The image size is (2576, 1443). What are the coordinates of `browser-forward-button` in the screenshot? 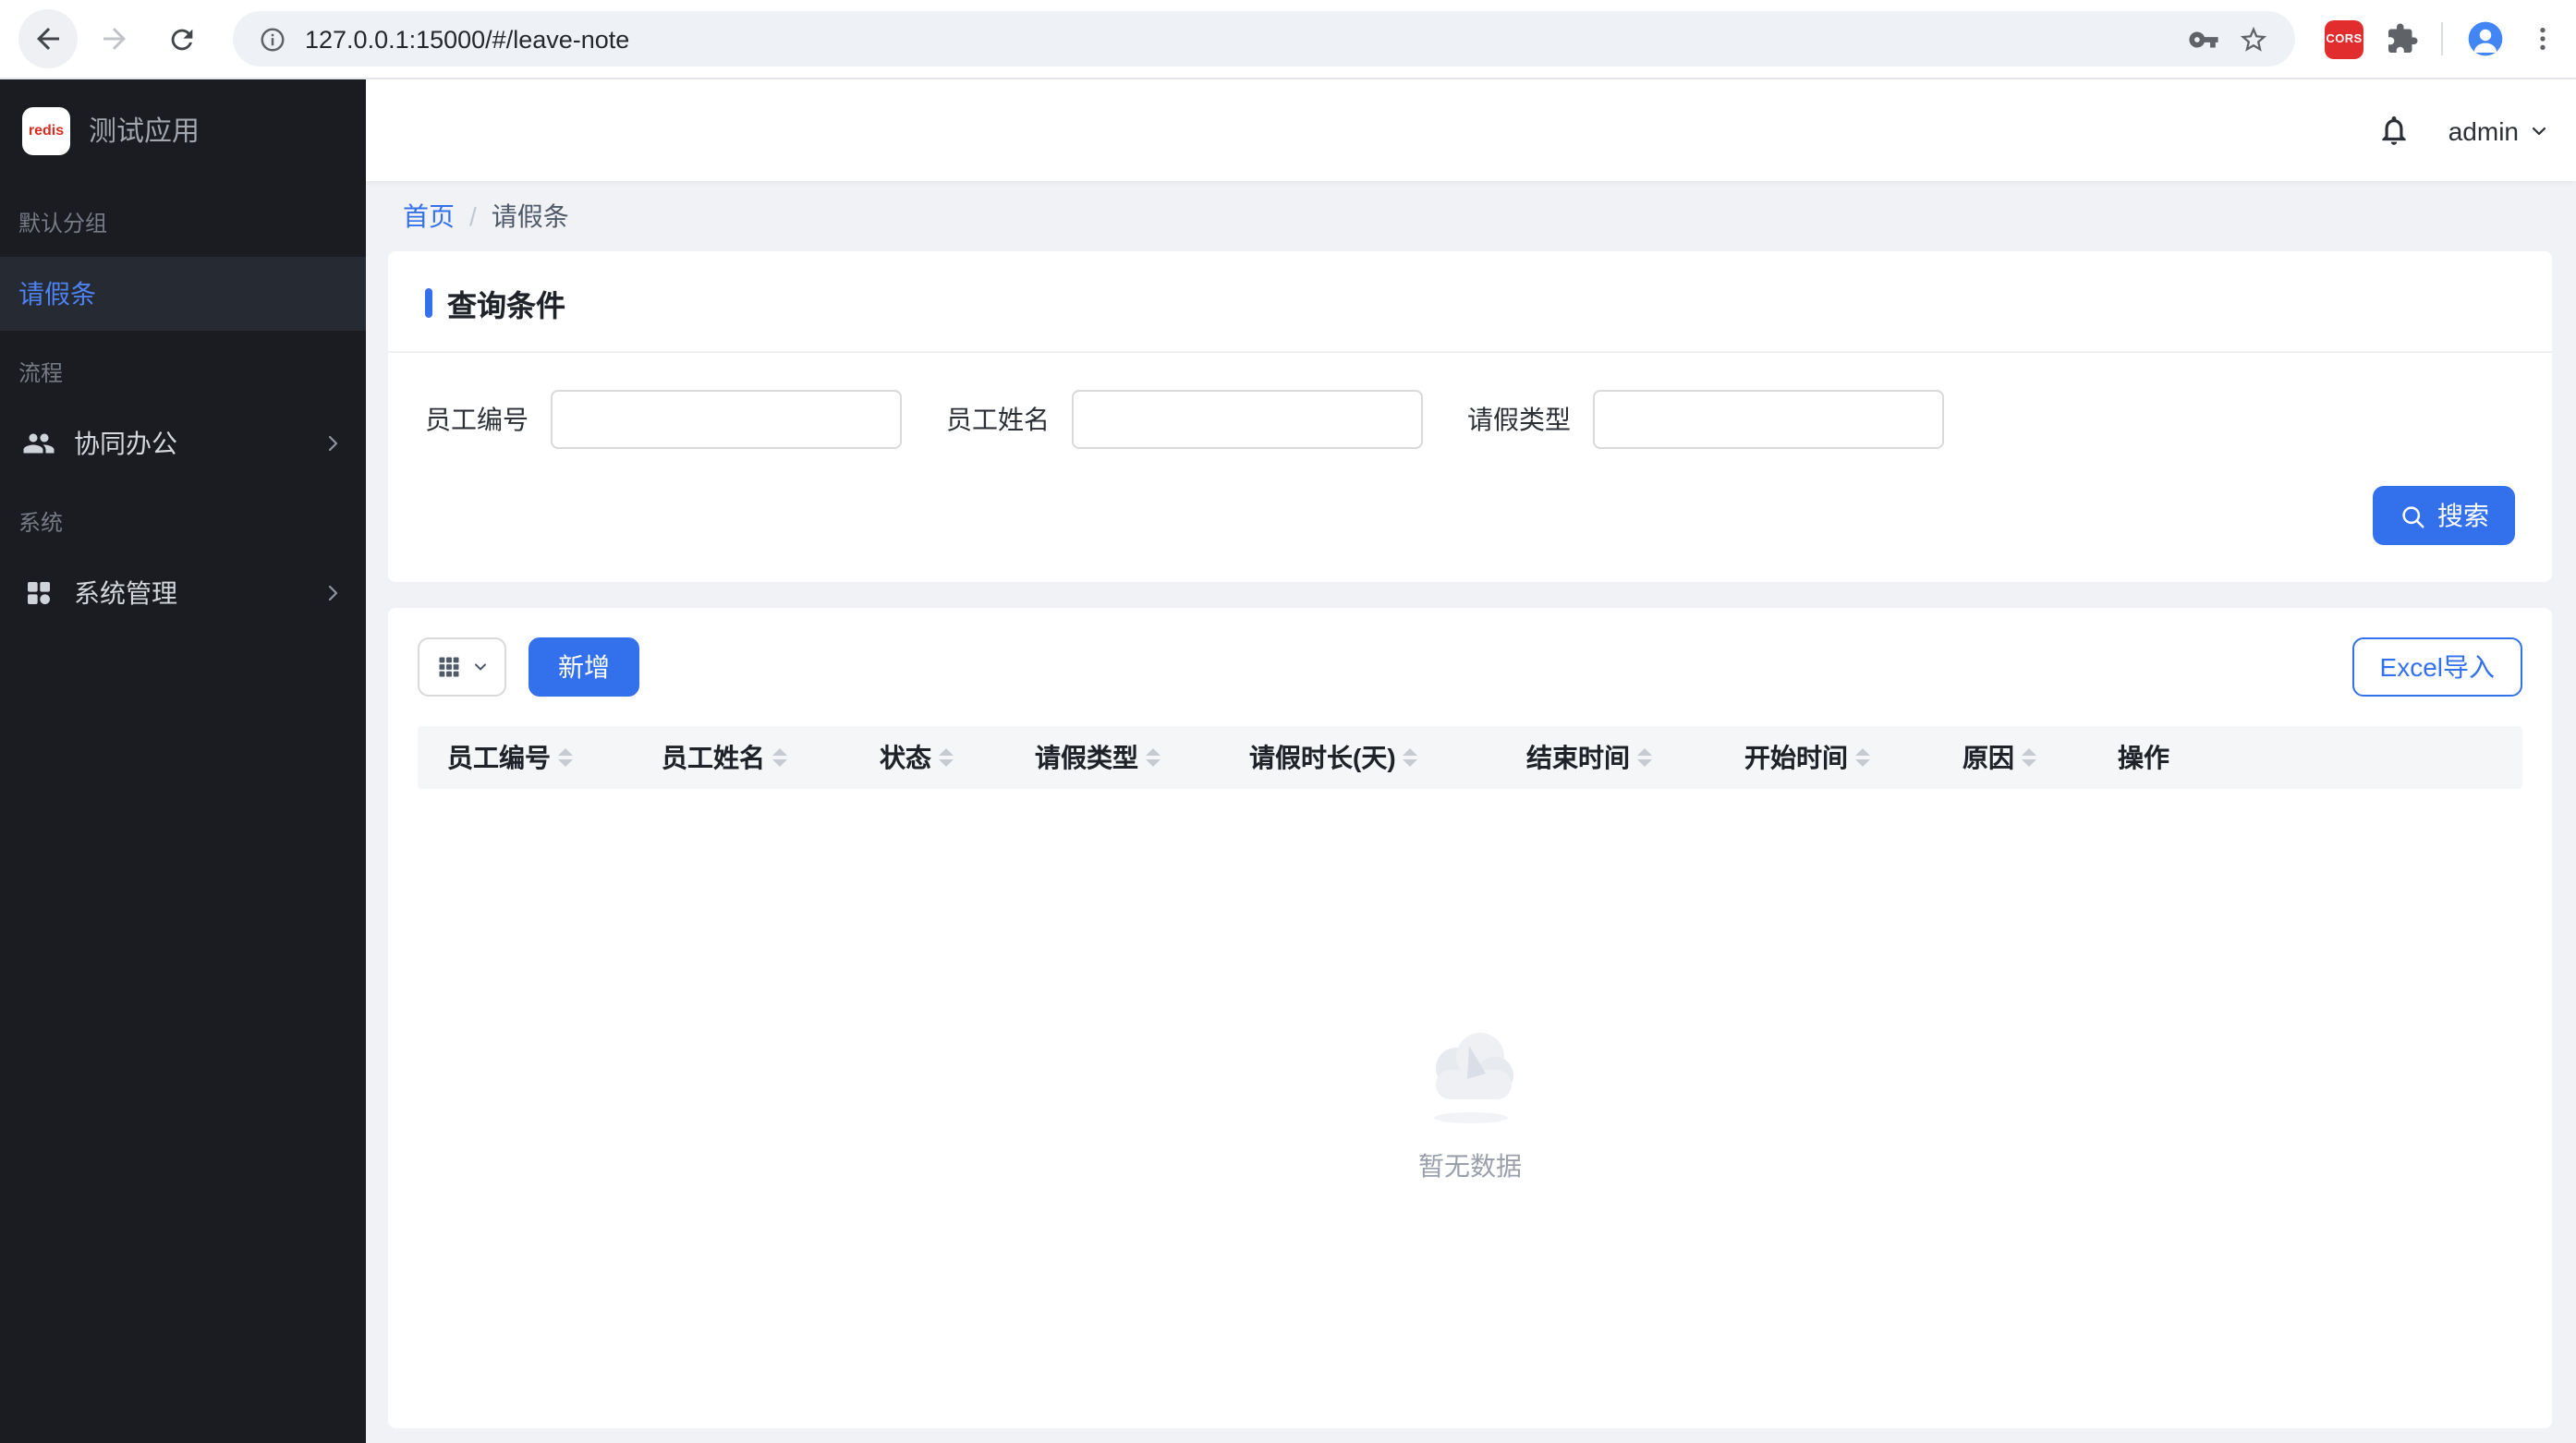 It's located at (114, 39).